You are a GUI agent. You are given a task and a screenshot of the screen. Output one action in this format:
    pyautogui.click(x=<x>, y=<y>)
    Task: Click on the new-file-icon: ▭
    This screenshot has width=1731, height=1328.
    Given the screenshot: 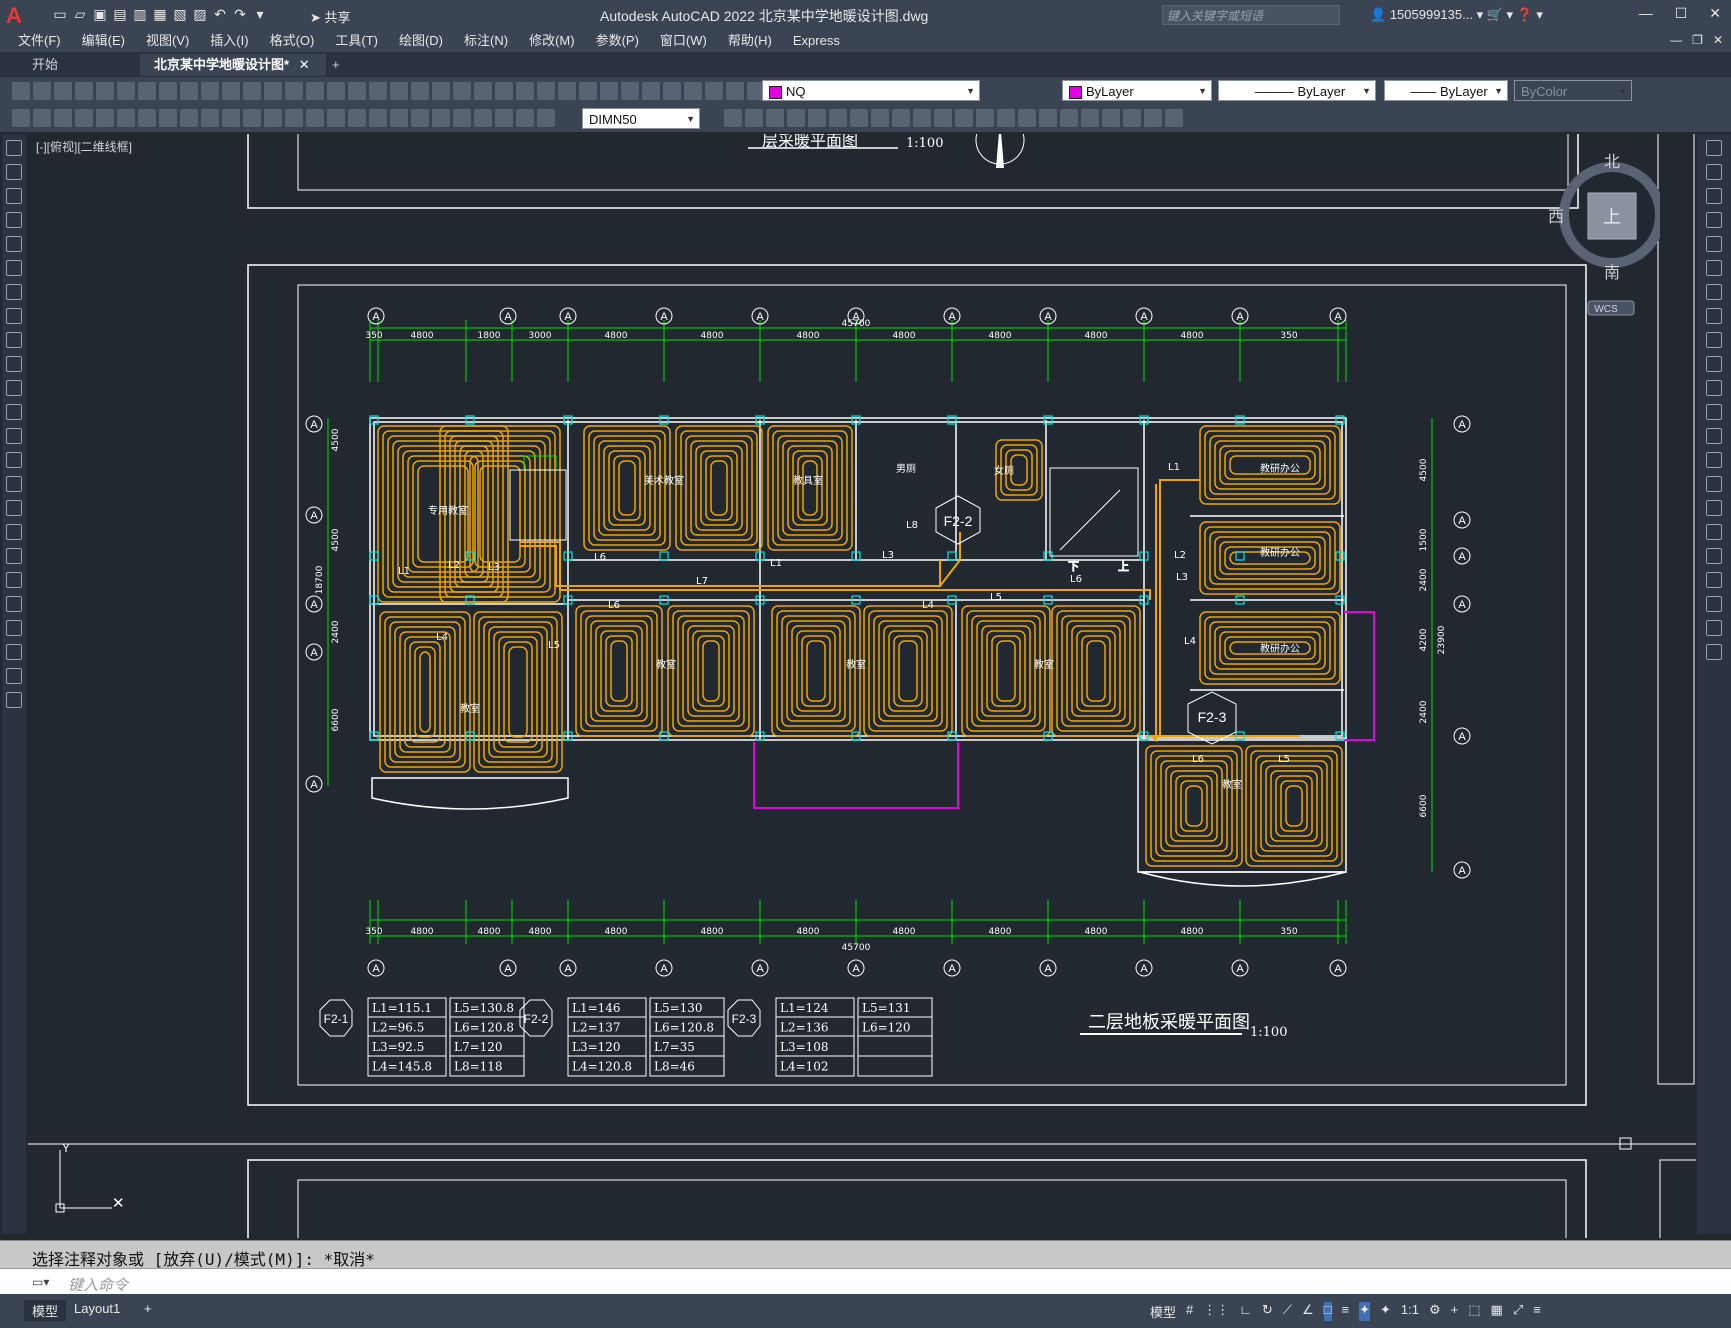 What is the action you would take?
    pyautogui.click(x=60, y=14)
    